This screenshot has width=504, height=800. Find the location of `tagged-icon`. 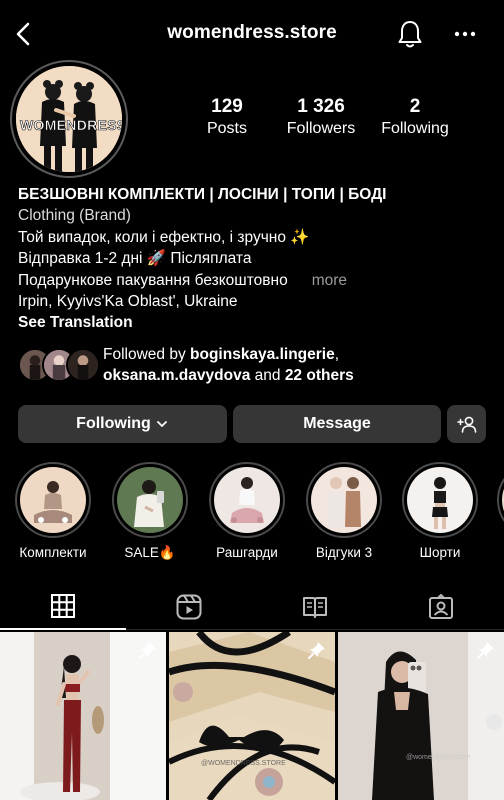

tagged-icon is located at coordinates (441, 606).